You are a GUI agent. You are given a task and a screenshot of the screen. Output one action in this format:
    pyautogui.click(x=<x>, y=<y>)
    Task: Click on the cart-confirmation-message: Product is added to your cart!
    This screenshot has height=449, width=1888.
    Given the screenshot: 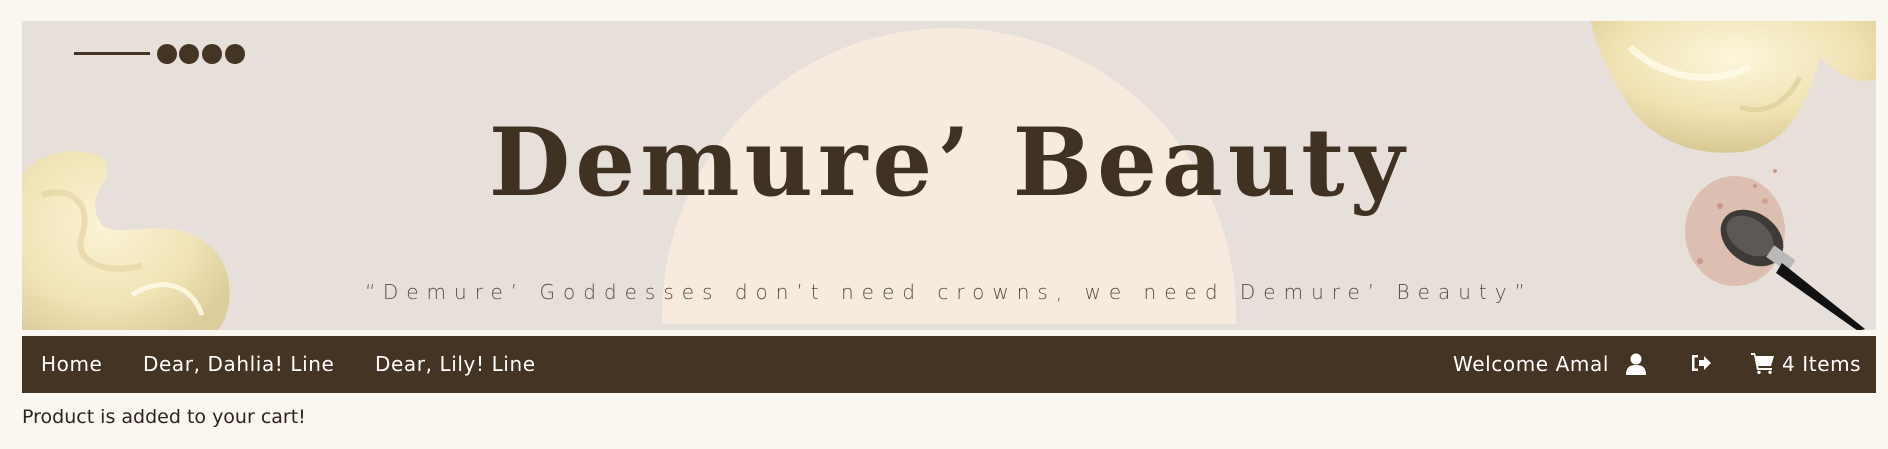 What is the action you would take?
    pyautogui.click(x=164, y=417)
    